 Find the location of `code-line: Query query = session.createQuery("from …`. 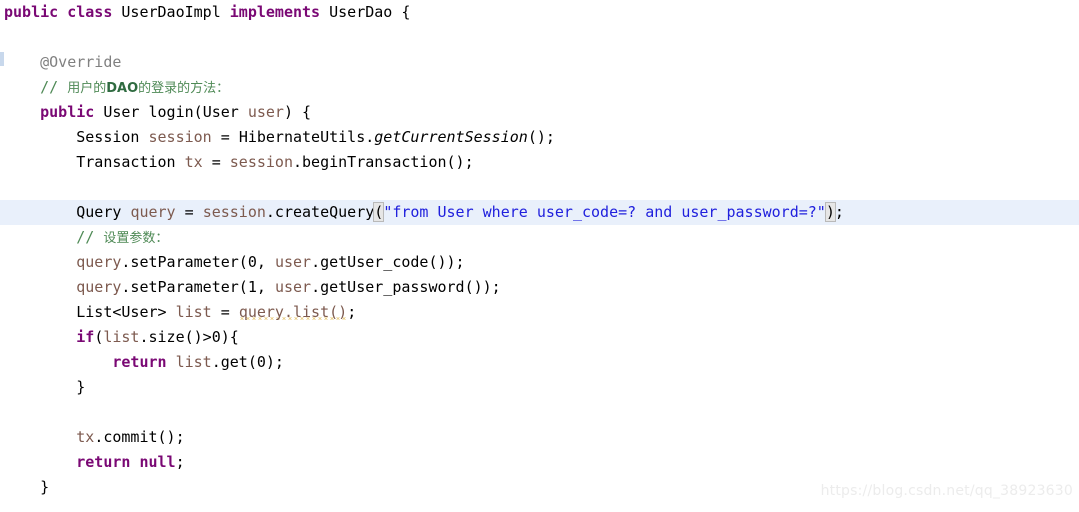

code-line: Query query = session.createQuery("from … is located at coordinates (539, 212).